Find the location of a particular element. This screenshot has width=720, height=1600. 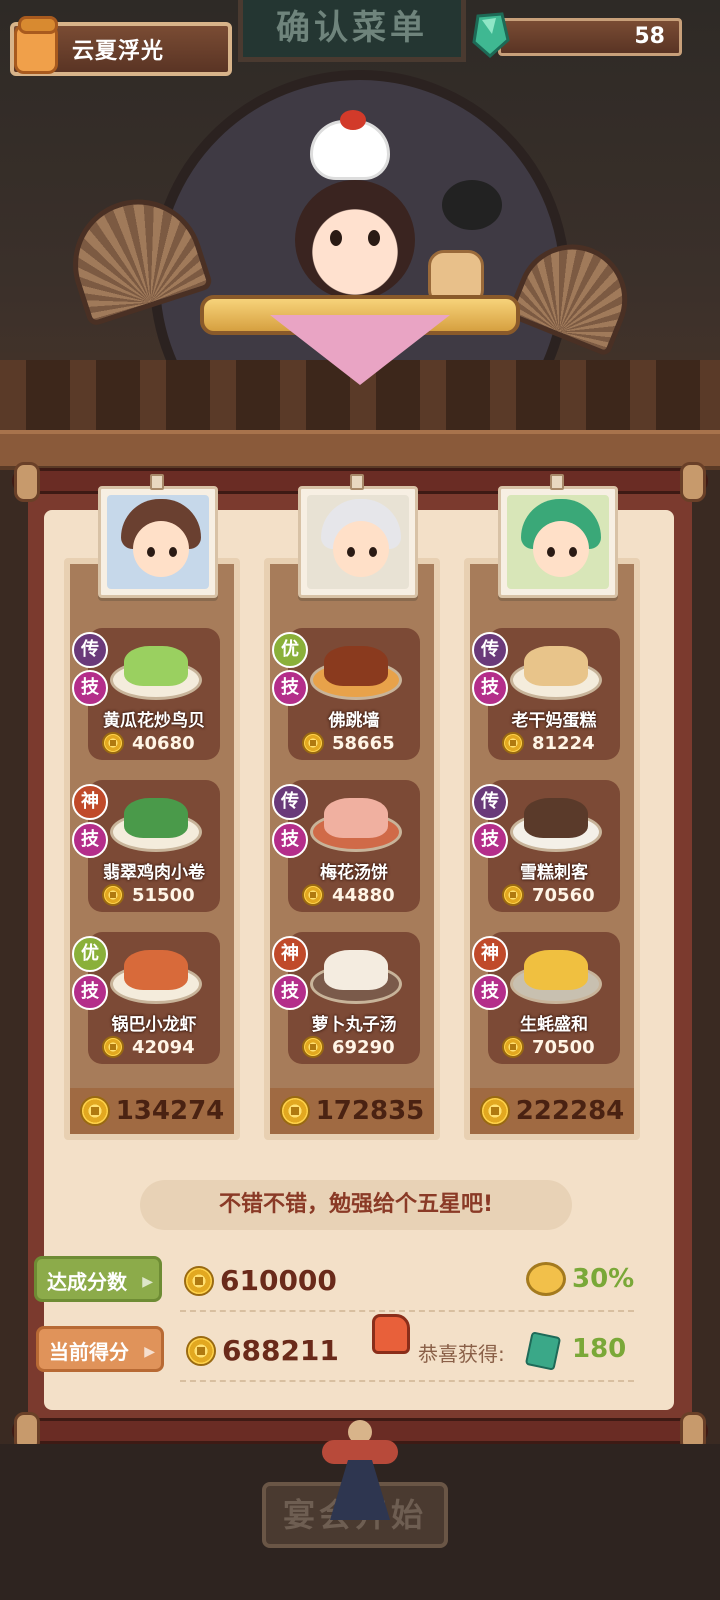

current-score-tag: 当前得分 is located at coordinates (100, 1350).